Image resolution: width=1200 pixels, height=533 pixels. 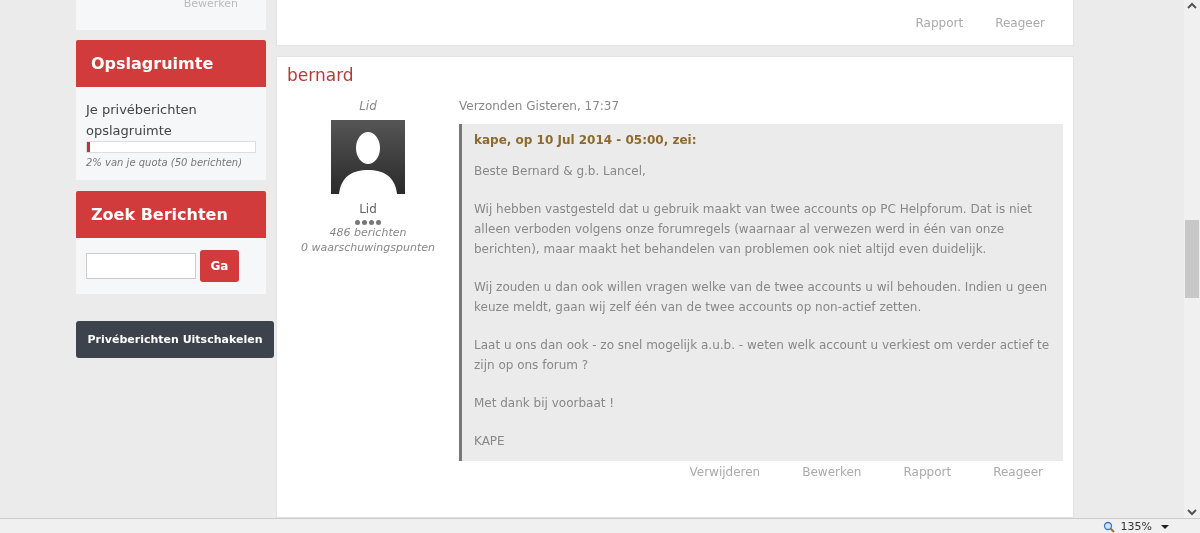 What do you see at coordinates (762, 355) in the screenshot?
I see `quote-paragraph: Laat u ons dan ook - zo snel mogelijk a.u.b. - weten welk account u verkiest om verder actief te zijn op ons forum ?` at bounding box center [762, 355].